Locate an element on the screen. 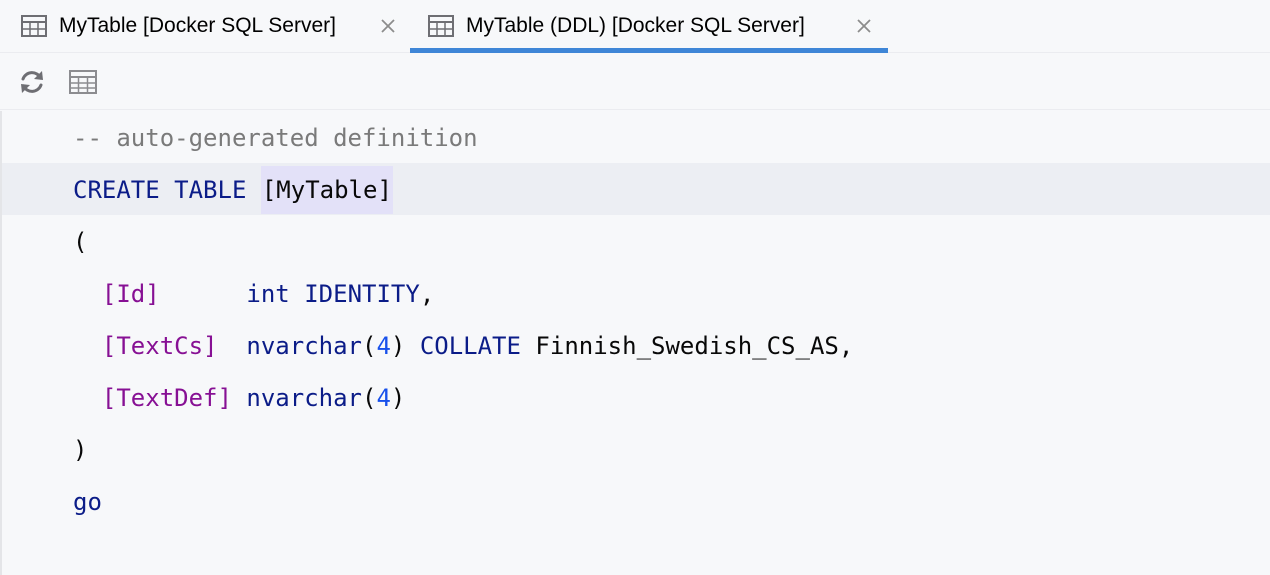 The height and width of the screenshot is (575, 1270). code-text: CREATE TABLE [MyTable] is located at coordinates (233, 190).